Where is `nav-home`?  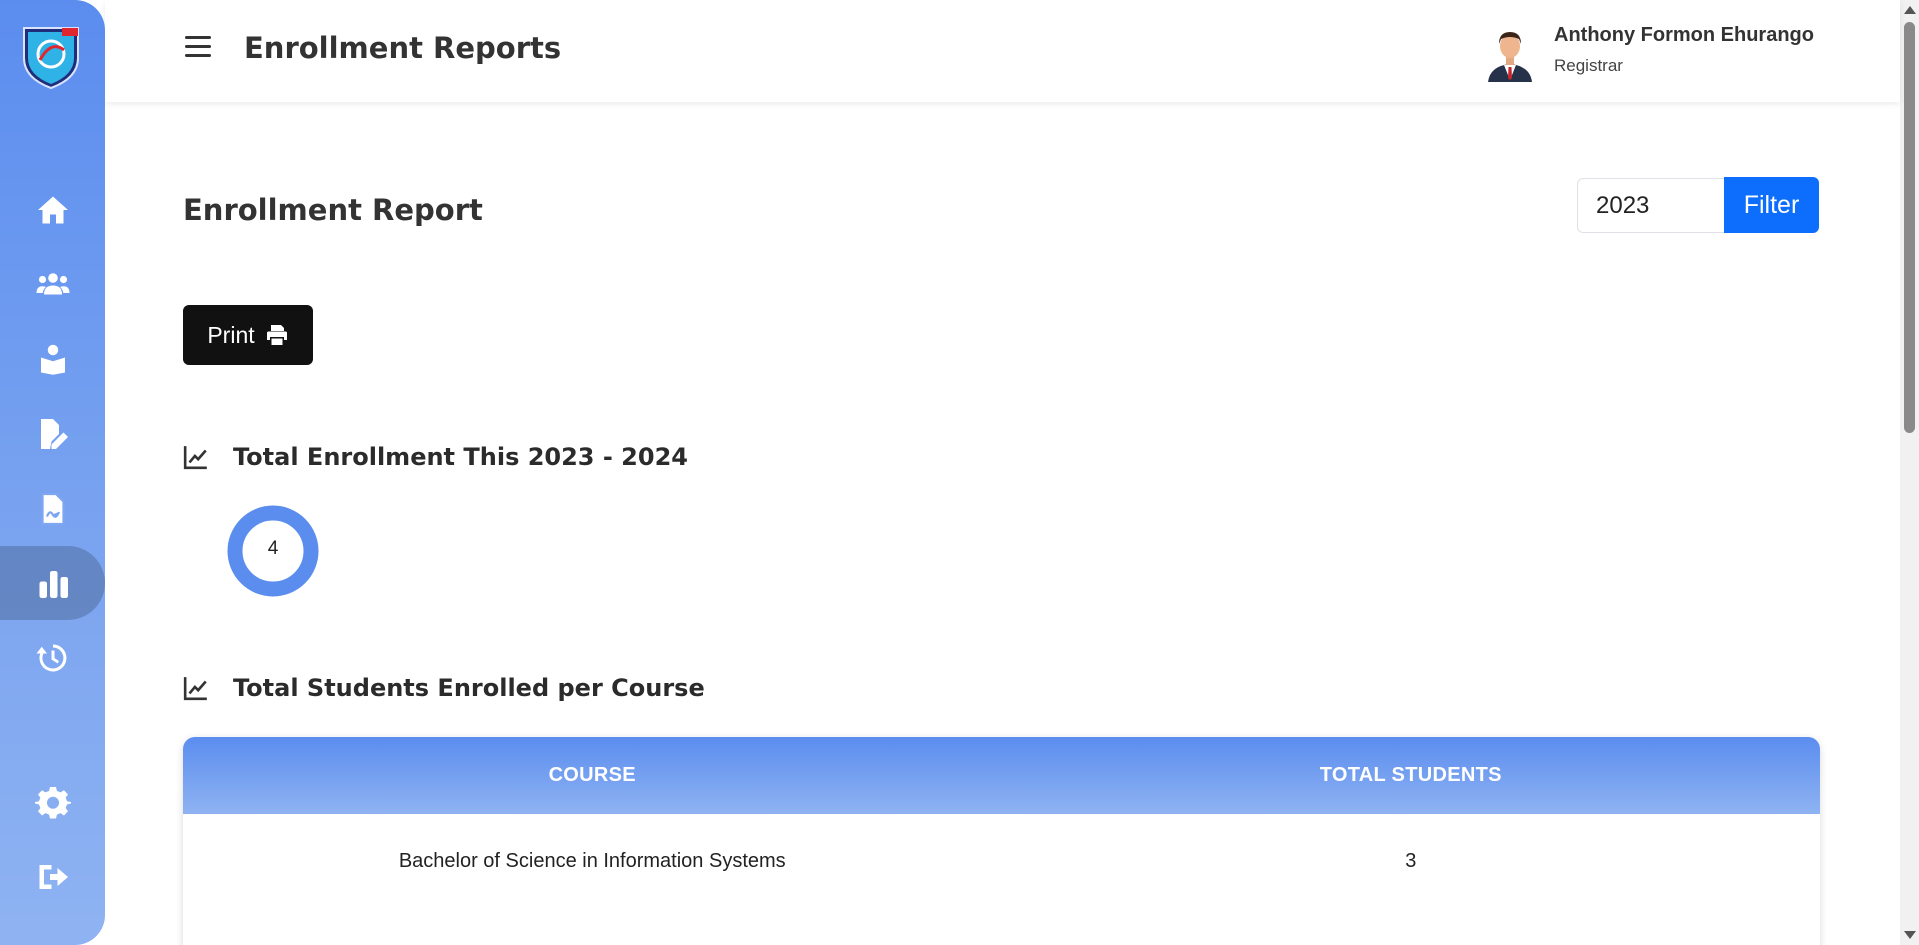
nav-home is located at coordinates (52, 210).